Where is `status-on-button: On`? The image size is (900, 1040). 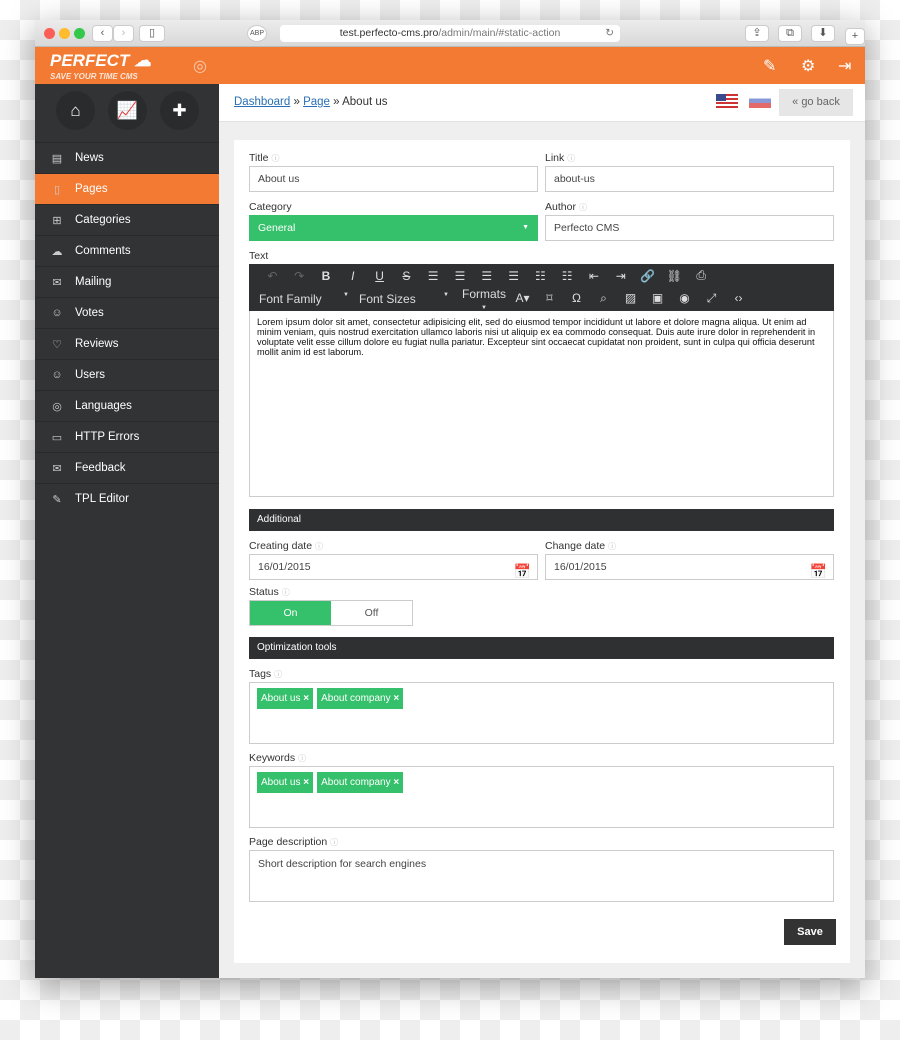 status-on-button: On is located at coordinates (290, 613).